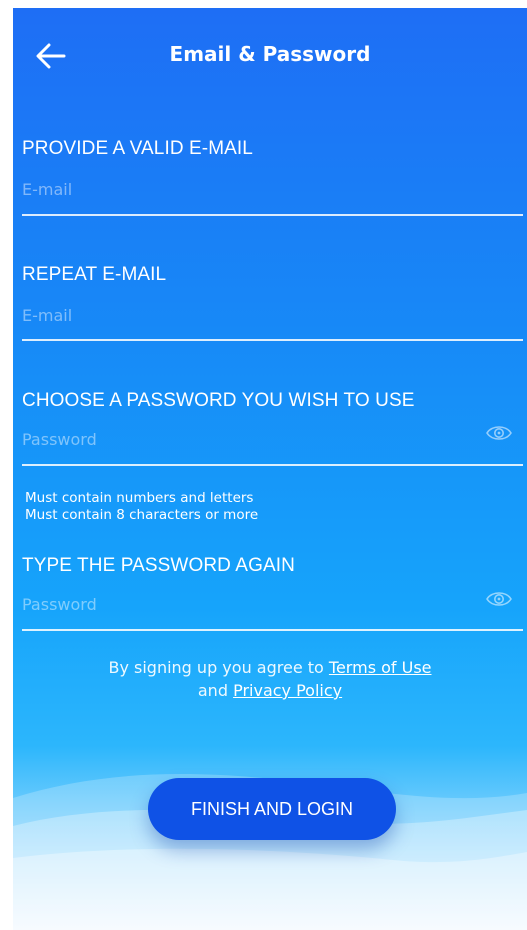  I want to click on finish-and-login-button: FINISH AND LOGIN, so click(272, 809).